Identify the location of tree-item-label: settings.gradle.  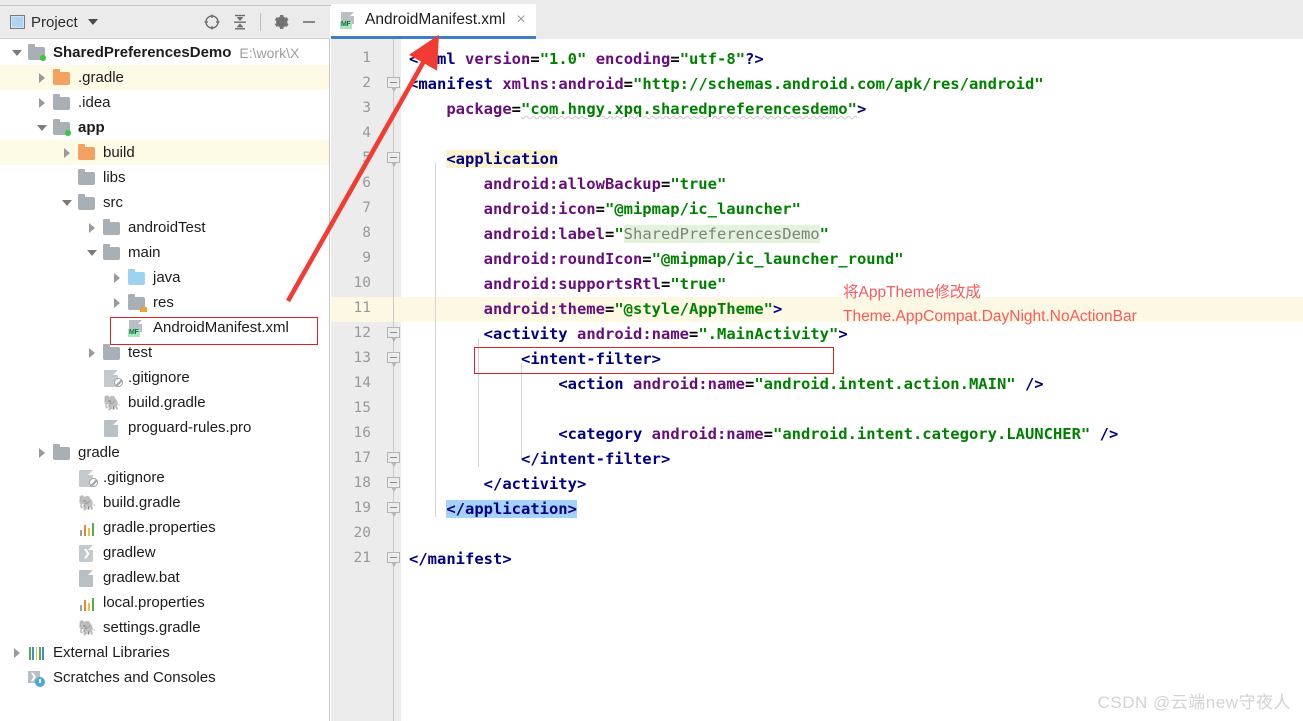
(152, 627).